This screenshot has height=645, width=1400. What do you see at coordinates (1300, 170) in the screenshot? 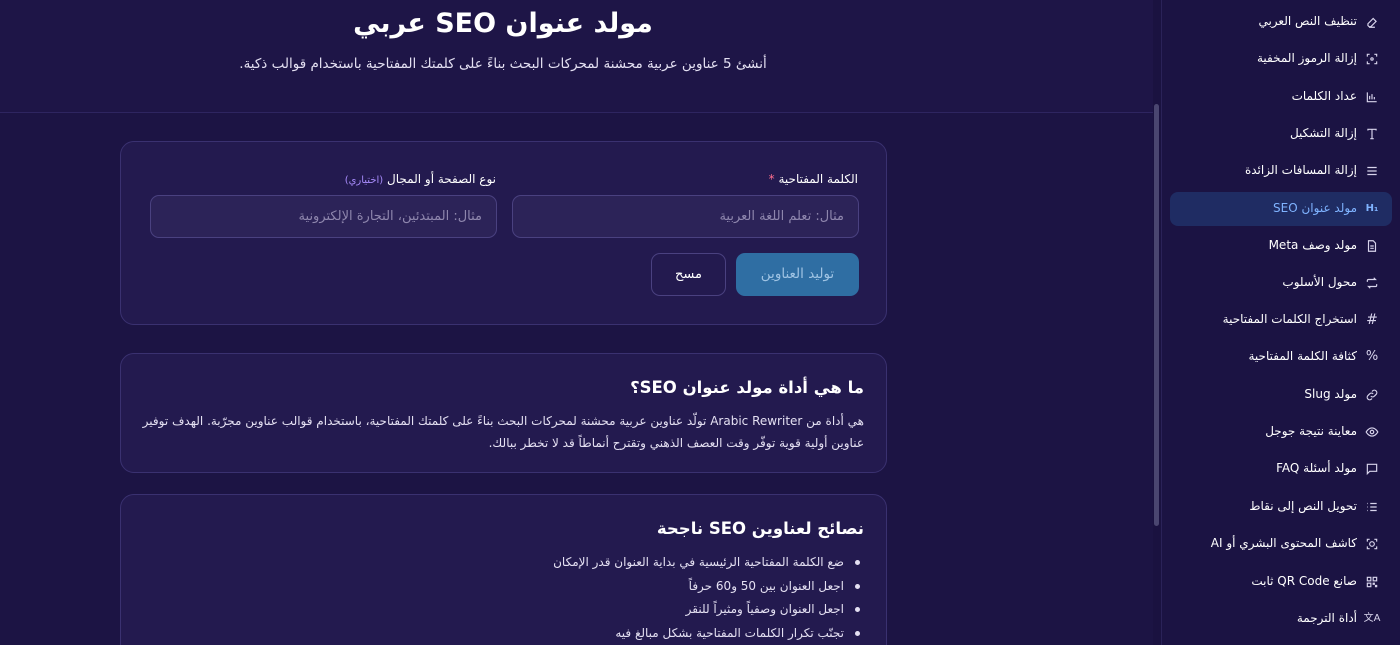
I see `sidebar-item-label: إزالة المسافات الزائدة` at bounding box center [1300, 170].